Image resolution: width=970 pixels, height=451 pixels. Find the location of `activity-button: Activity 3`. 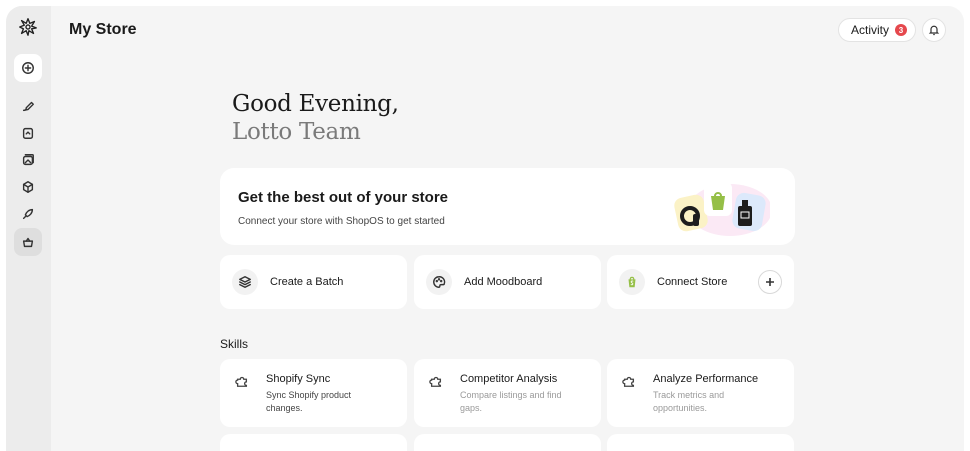

activity-button: Activity 3 is located at coordinates (877, 30).